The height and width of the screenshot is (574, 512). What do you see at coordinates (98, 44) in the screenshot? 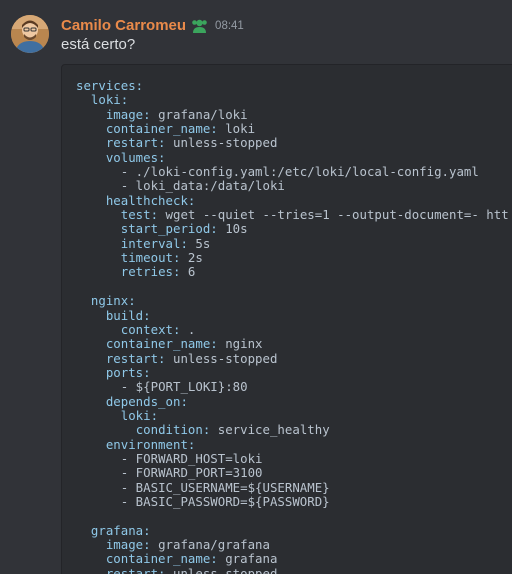
I see `message-text: está certo?` at bounding box center [98, 44].